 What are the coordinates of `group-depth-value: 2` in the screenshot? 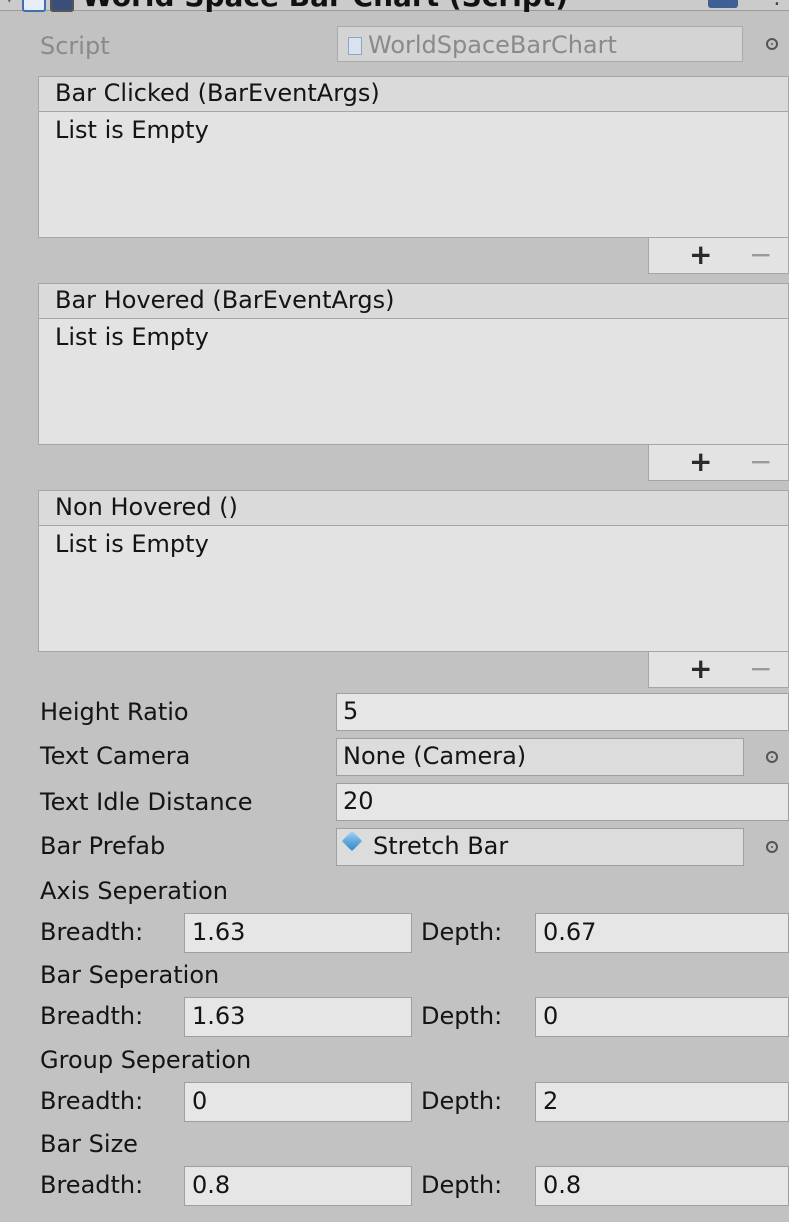 It's located at (551, 1101).